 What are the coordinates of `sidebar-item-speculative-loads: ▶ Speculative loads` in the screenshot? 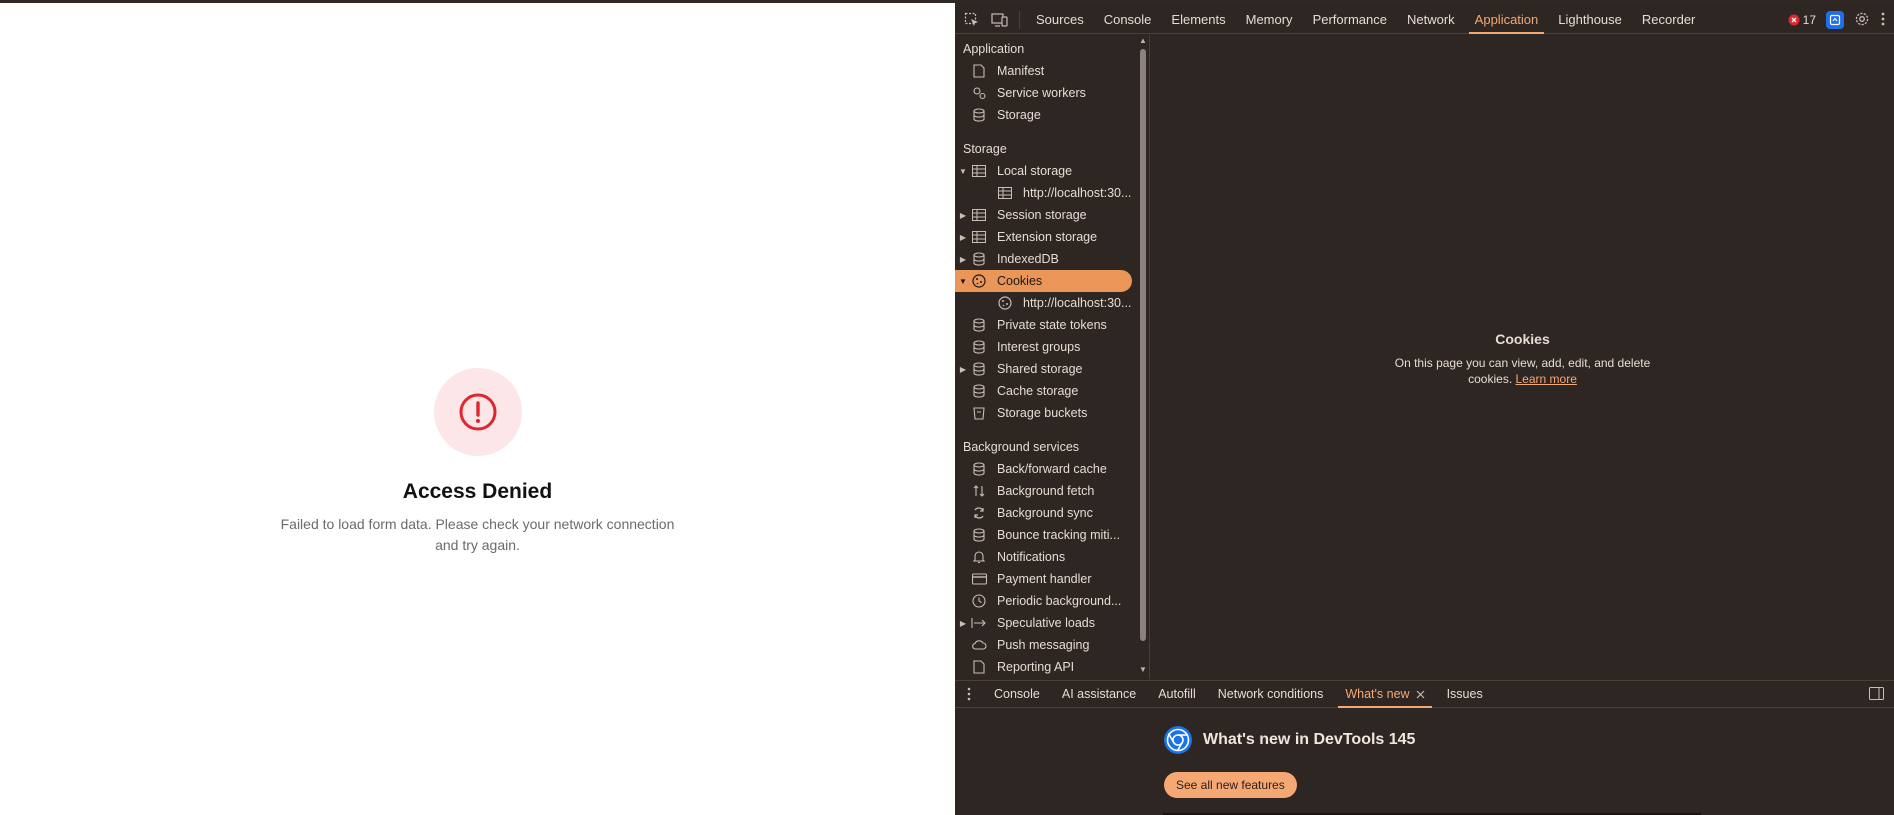 It's located at (1043, 623).